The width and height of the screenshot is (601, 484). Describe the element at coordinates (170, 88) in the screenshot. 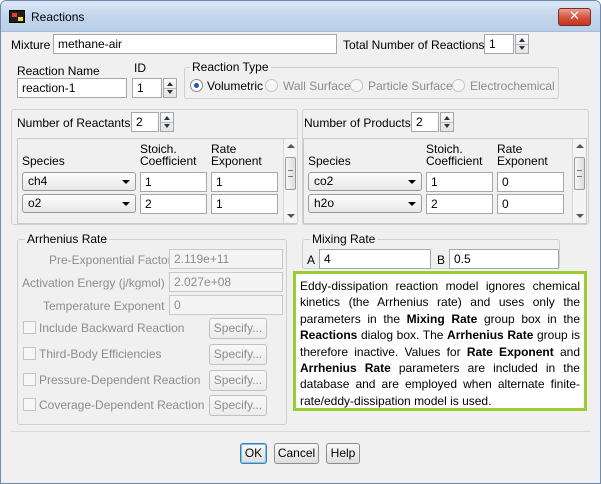

I see `id-stepper` at that location.